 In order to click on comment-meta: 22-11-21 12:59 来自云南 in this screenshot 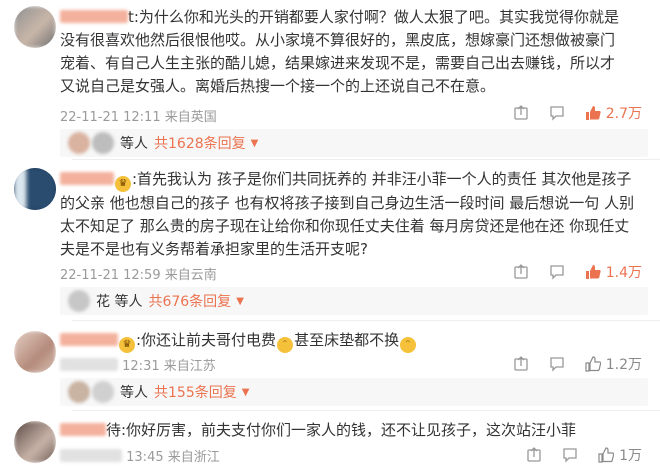, I will do `click(138, 275)`.